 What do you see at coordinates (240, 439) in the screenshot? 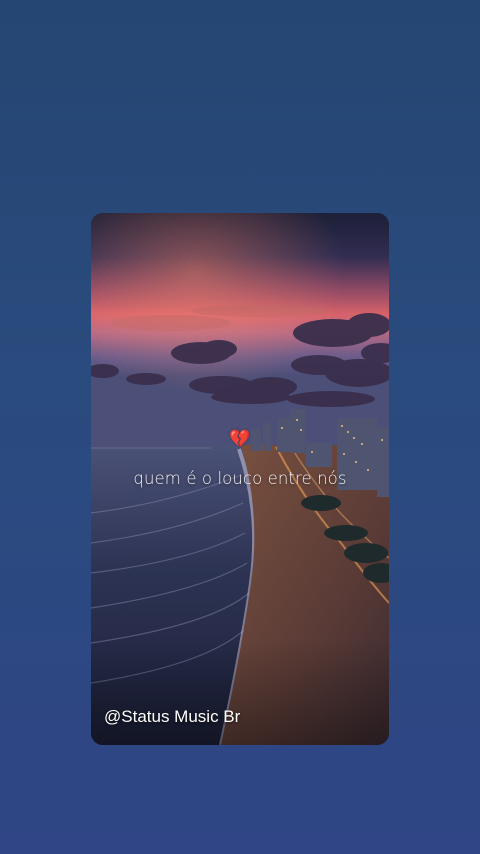
I see `broken-heart-icon: 💔` at bounding box center [240, 439].